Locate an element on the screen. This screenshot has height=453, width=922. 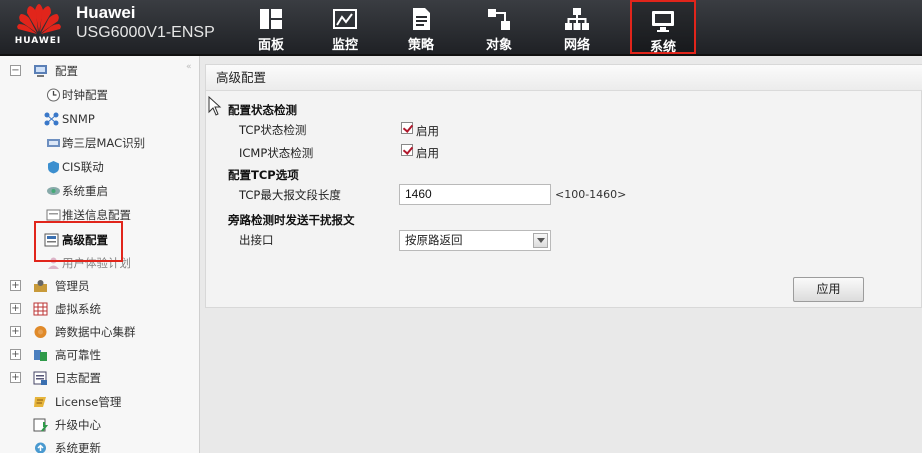
tree-item-label: CIS联动 is located at coordinates (83, 167).